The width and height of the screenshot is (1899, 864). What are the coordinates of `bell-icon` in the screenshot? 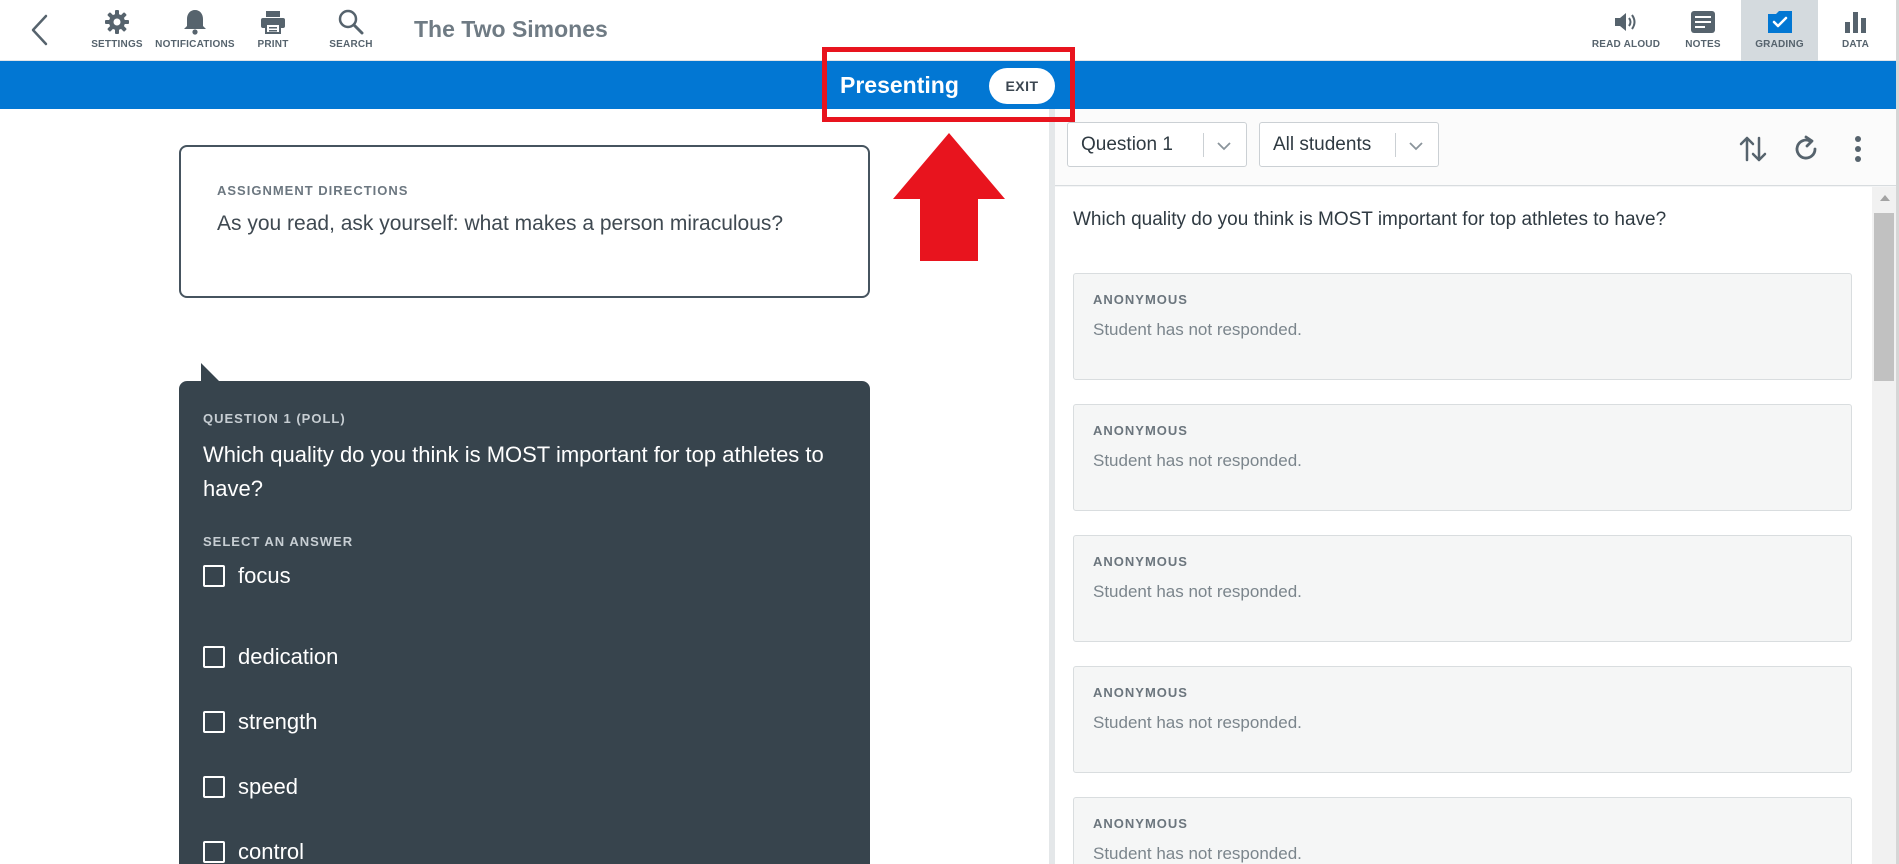 It's located at (195, 22).